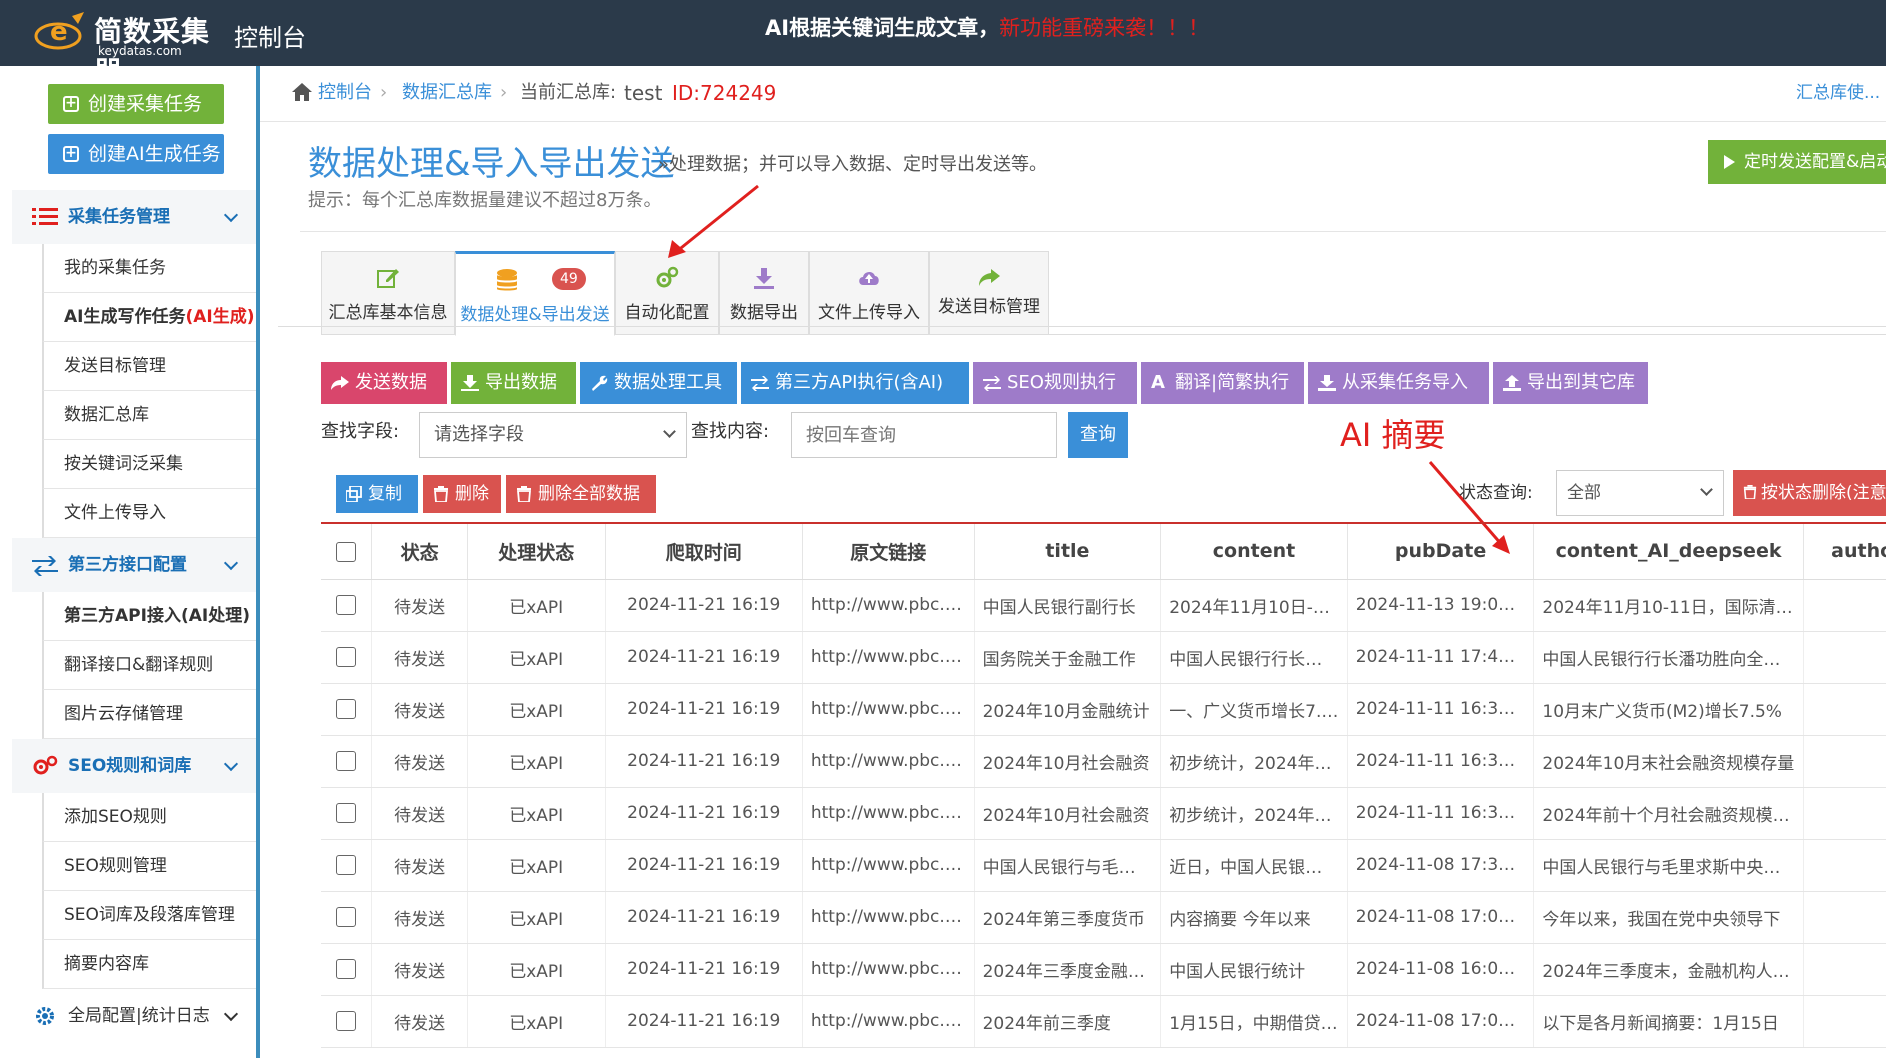 The width and height of the screenshot is (1886, 1058). I want to click on select-all-checkbox, so click(347, 551).